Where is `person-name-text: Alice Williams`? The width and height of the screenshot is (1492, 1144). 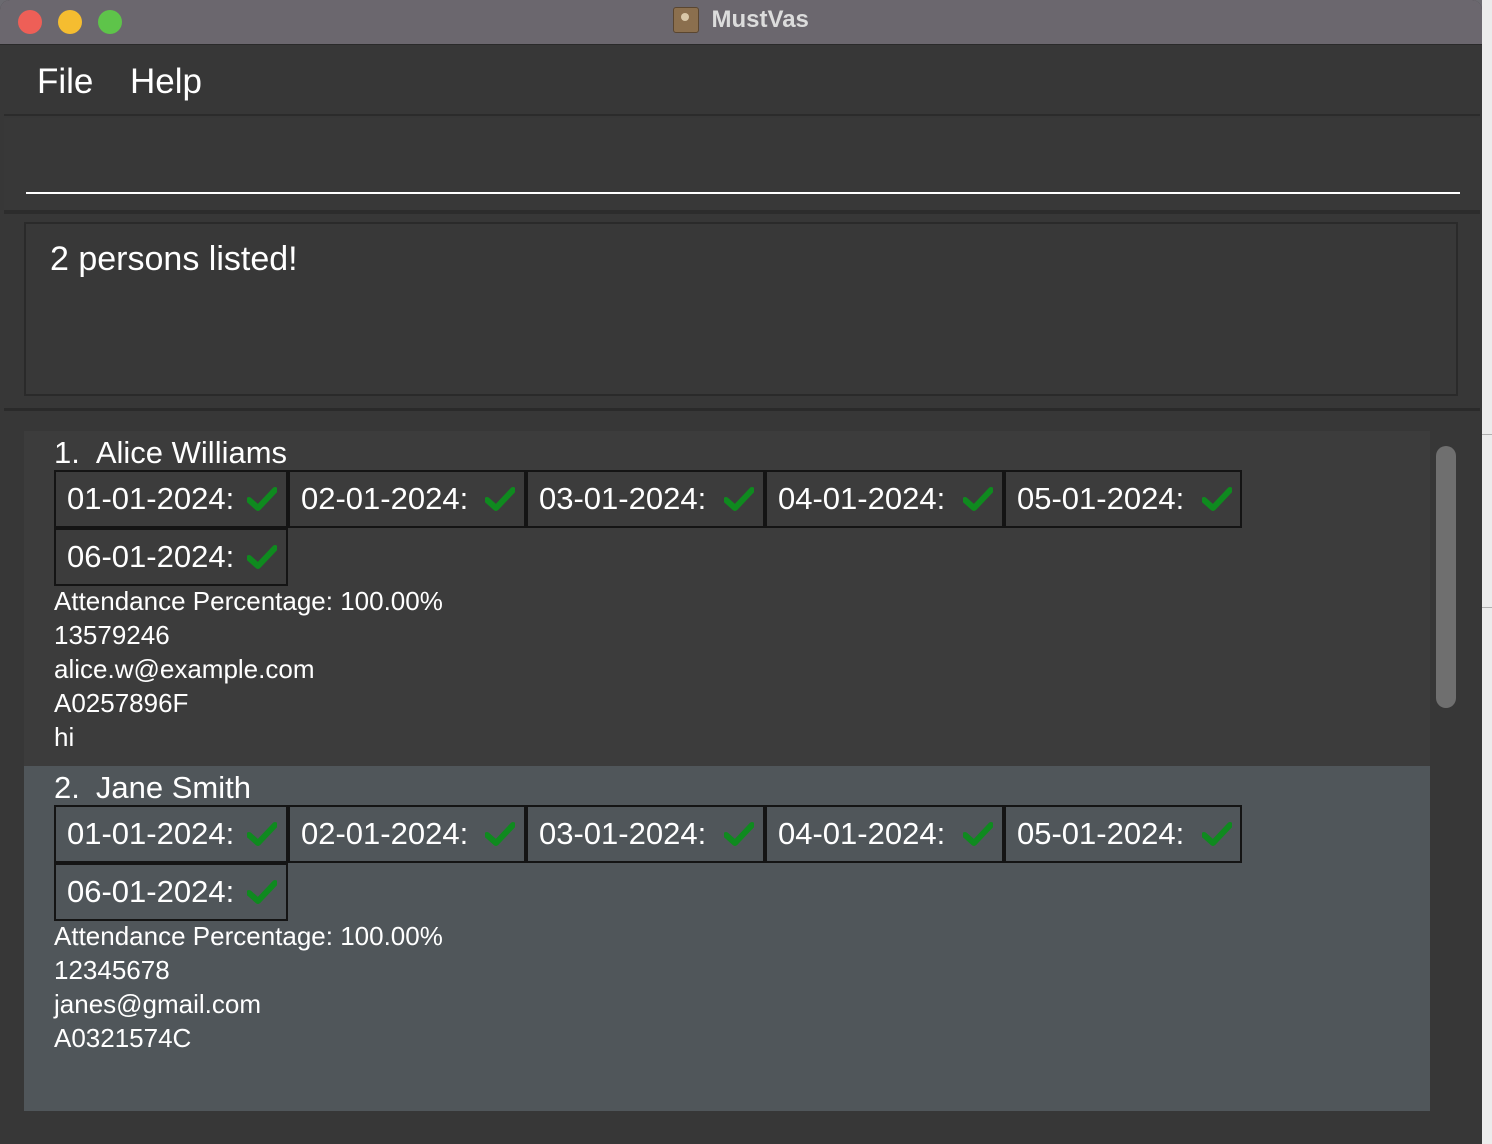 person-name-text: Alice Williams is located at coordinates (191, 452).